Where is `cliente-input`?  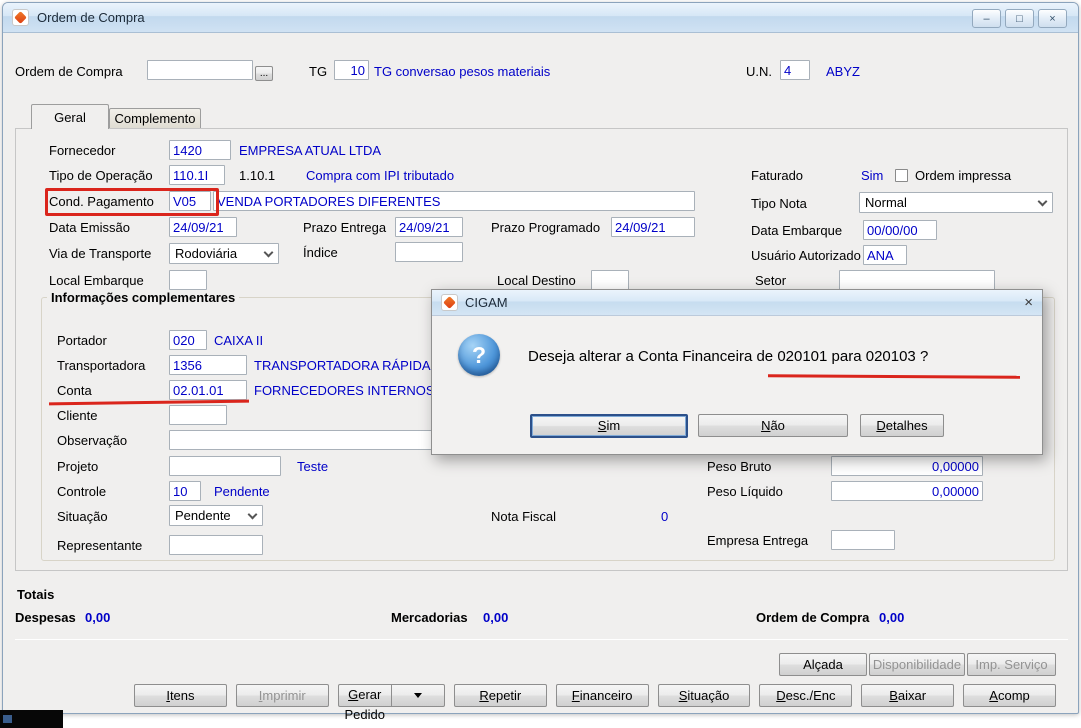 cliente-input is located at coordinates (198, 415).